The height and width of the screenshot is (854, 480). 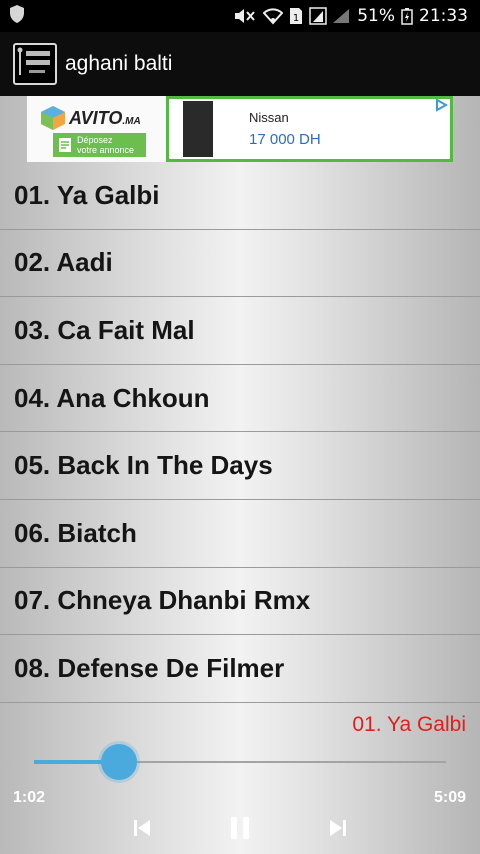 I want to click on track-title: 02. Aadi, so click(x=63, y=262).